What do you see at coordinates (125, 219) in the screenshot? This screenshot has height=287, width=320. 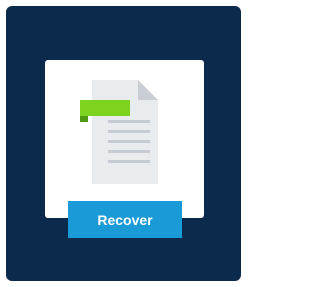 I see `recover-button: Recover` at bounding box center [125, 219].